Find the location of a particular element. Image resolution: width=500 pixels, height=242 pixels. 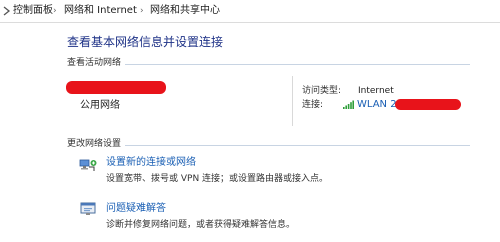

network-category-link: 公用网络 is located at coordinates (100, 106).